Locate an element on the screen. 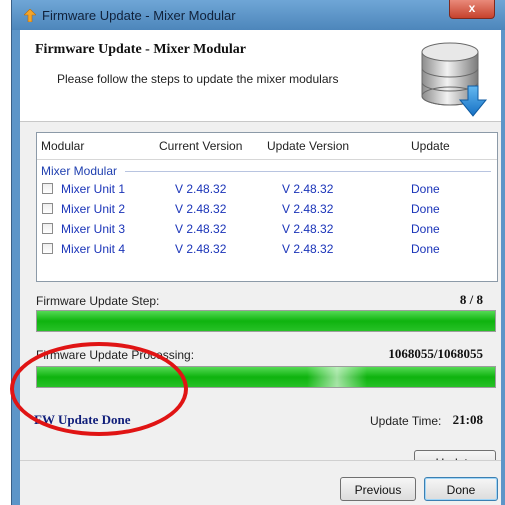 This screenshot has height=505, width=505. title-bar: Firmware Update - Mixer Modular x is located at coordinates (258, 15).